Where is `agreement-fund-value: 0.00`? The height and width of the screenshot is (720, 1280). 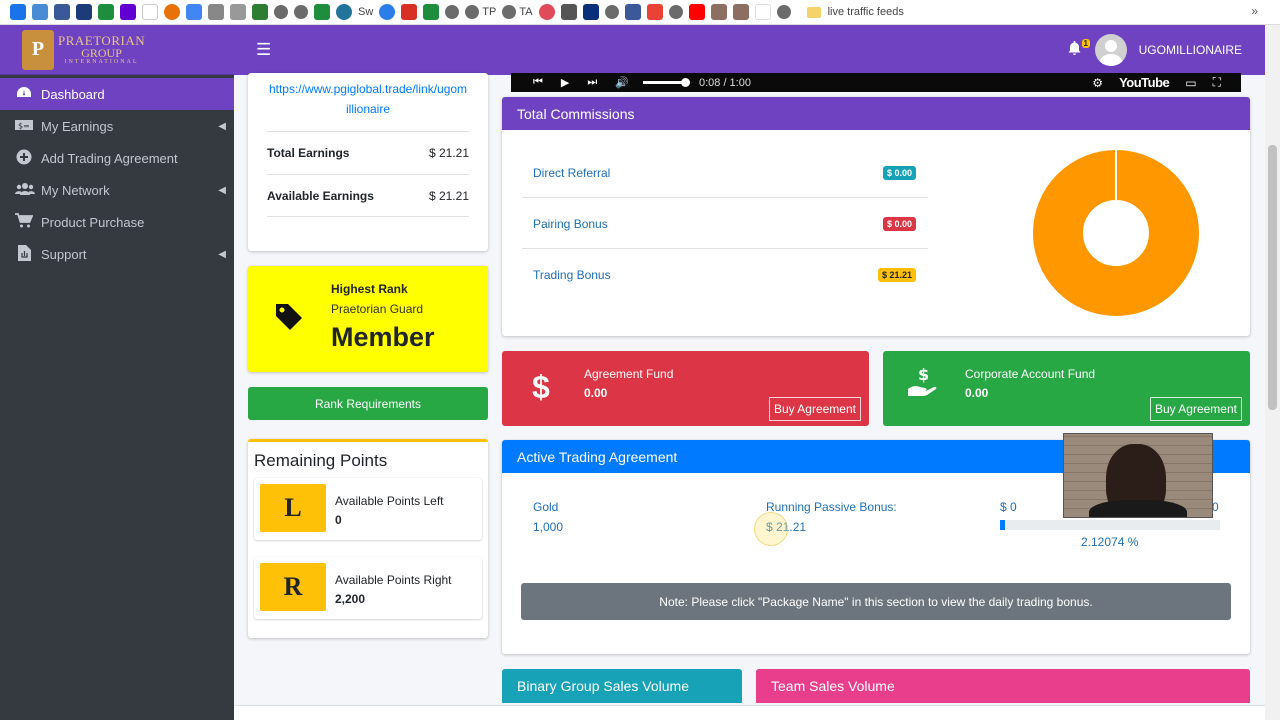
agreement-fund-value: 0.00 is located at coordinates (596, 393).